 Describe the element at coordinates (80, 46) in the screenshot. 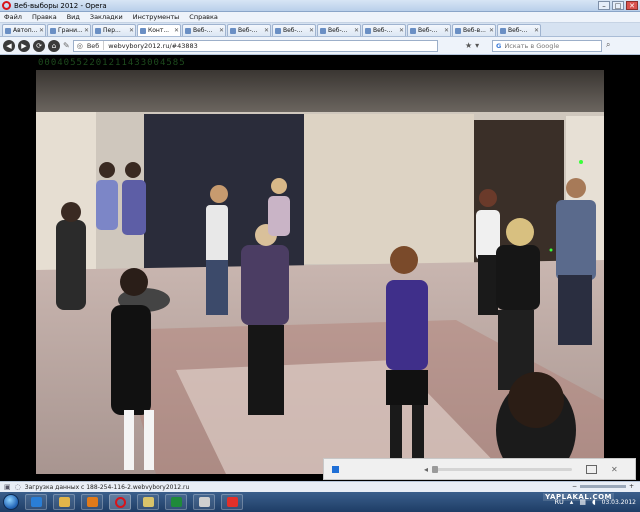

I see `site-info-icon: ◎` at that location.